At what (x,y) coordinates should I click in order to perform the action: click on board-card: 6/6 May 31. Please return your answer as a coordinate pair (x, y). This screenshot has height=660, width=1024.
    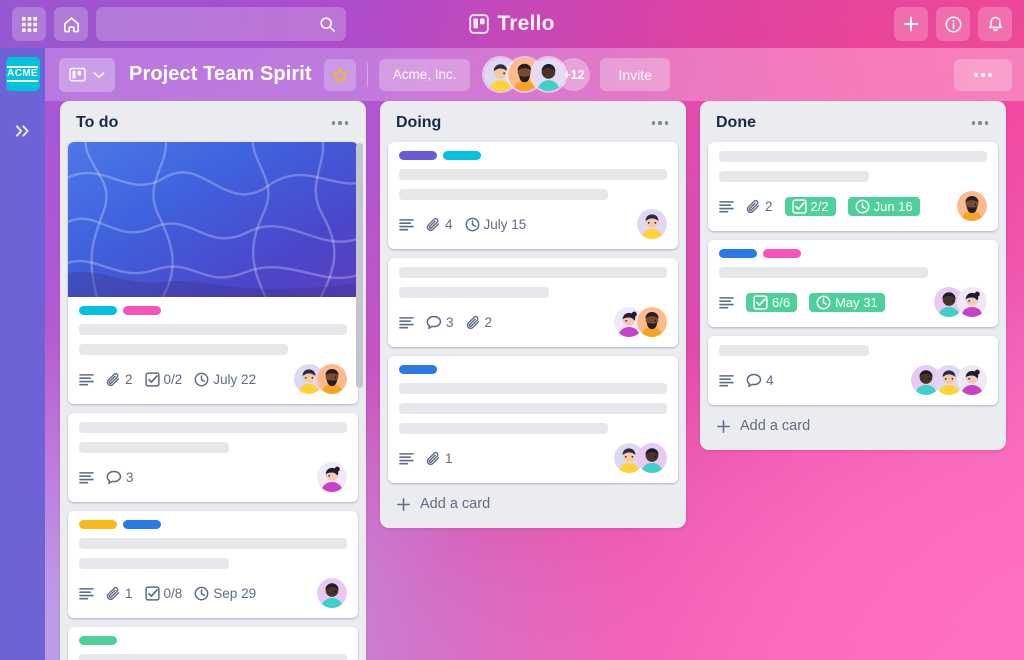
    Looking at the image, I should click on (853, 283).